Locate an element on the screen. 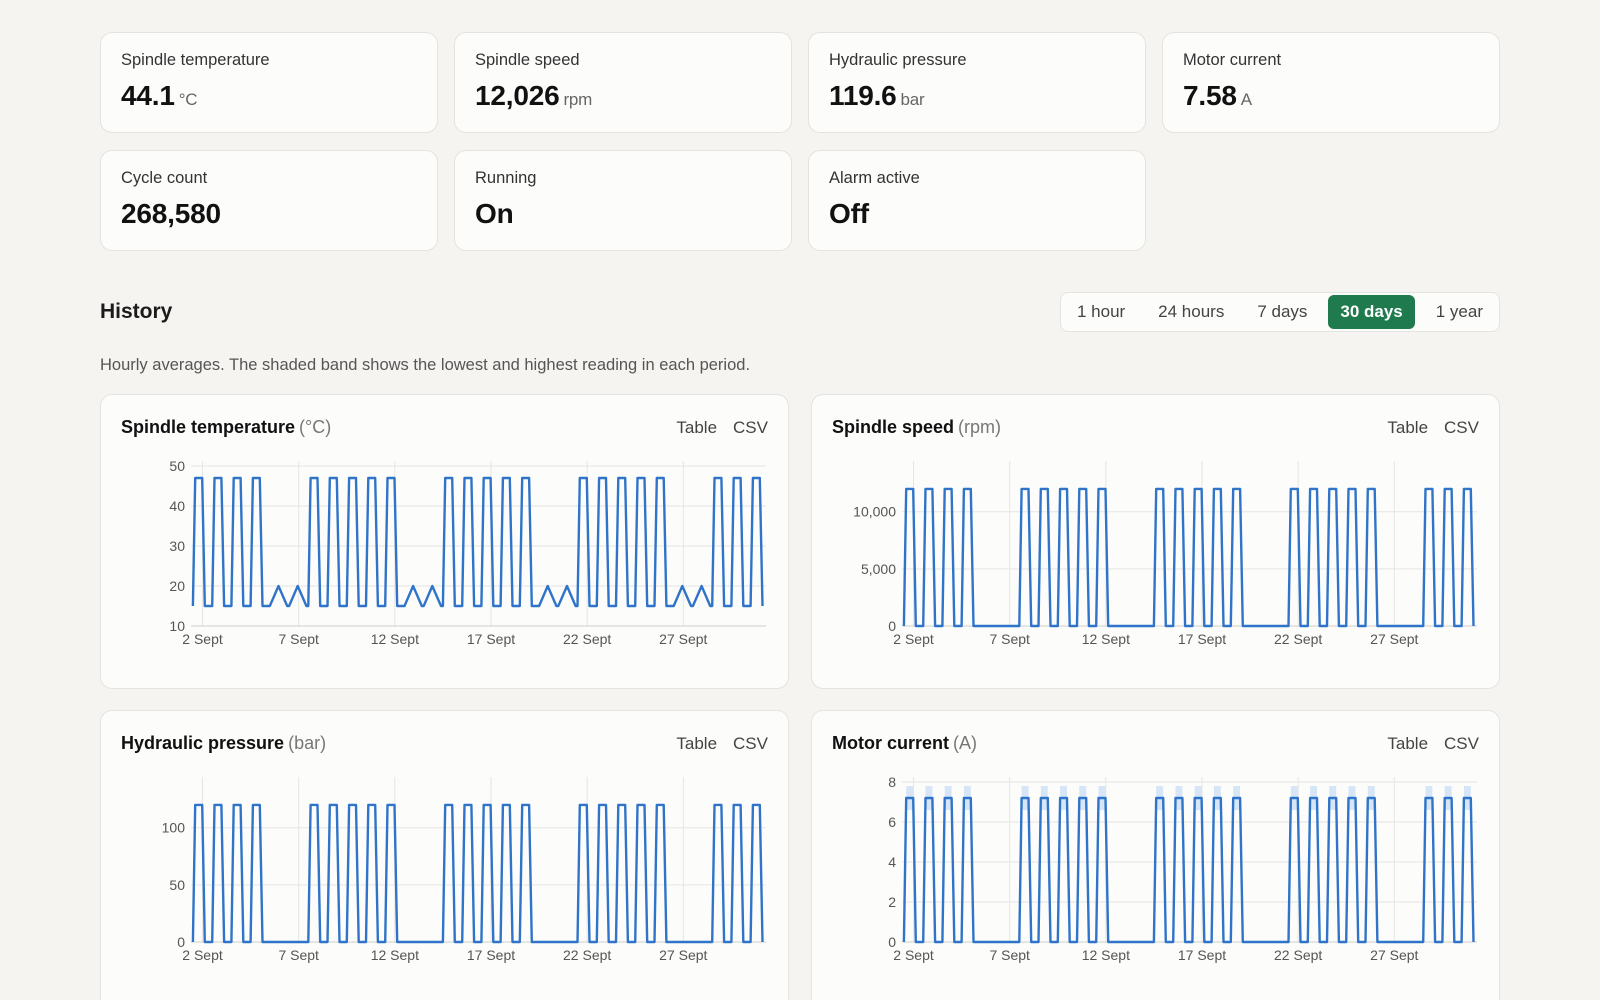  y-tick-label: 20 is located at coordinates (177, 586).